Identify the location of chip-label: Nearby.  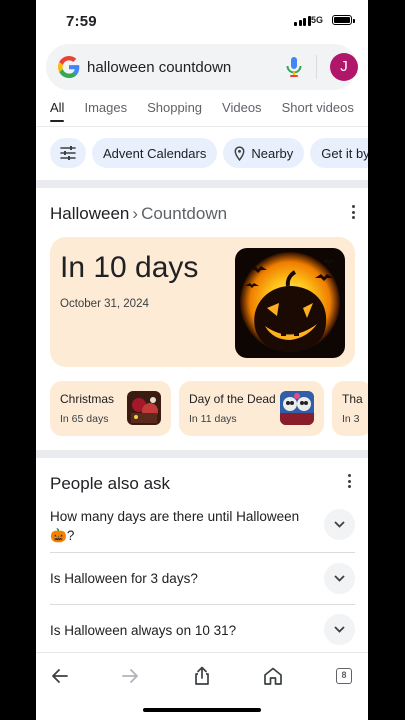
(272, 153).